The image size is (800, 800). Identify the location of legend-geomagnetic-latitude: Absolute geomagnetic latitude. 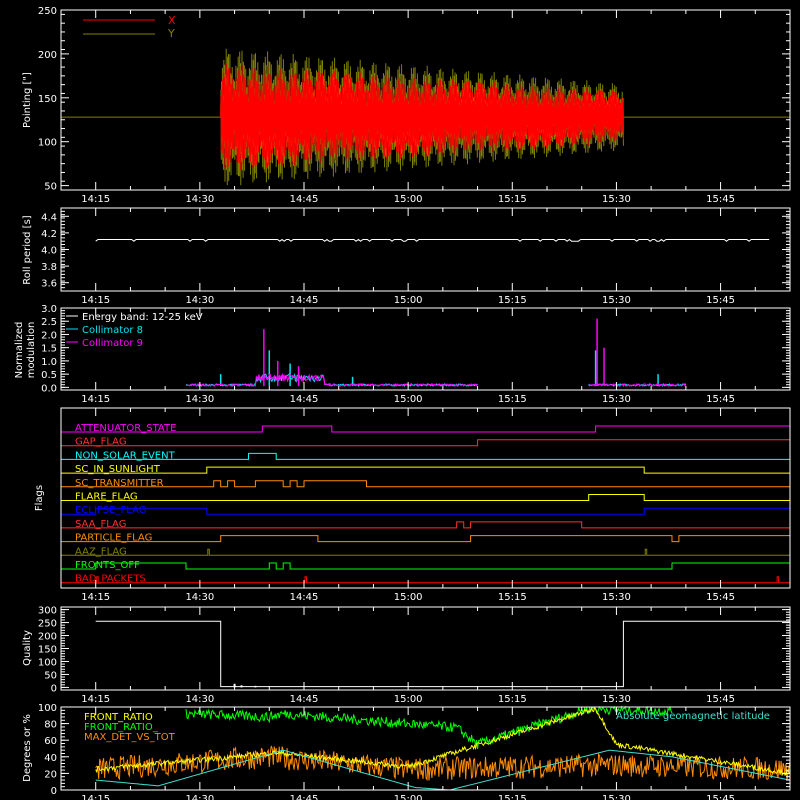
(693, 716).